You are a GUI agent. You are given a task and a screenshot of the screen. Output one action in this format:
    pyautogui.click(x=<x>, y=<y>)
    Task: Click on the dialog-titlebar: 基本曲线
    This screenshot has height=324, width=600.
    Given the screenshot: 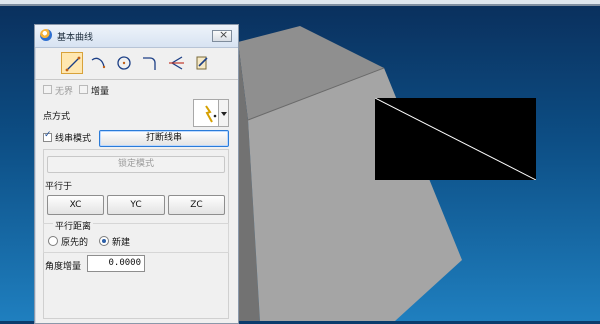 What is the action you would take?
    pyautogui.click(x=136, y=36)
    